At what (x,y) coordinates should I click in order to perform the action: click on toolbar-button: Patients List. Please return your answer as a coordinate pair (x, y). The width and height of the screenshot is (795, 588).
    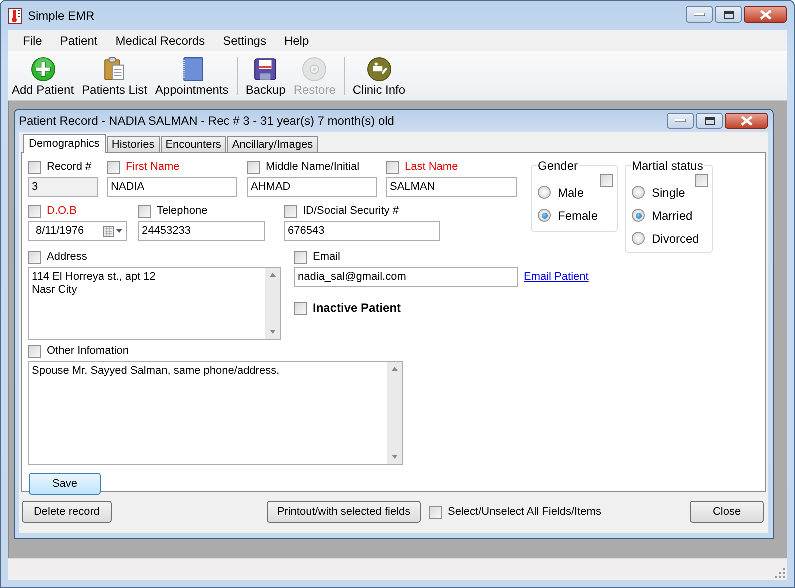
    Looking at the image, I should click on (115, 75).